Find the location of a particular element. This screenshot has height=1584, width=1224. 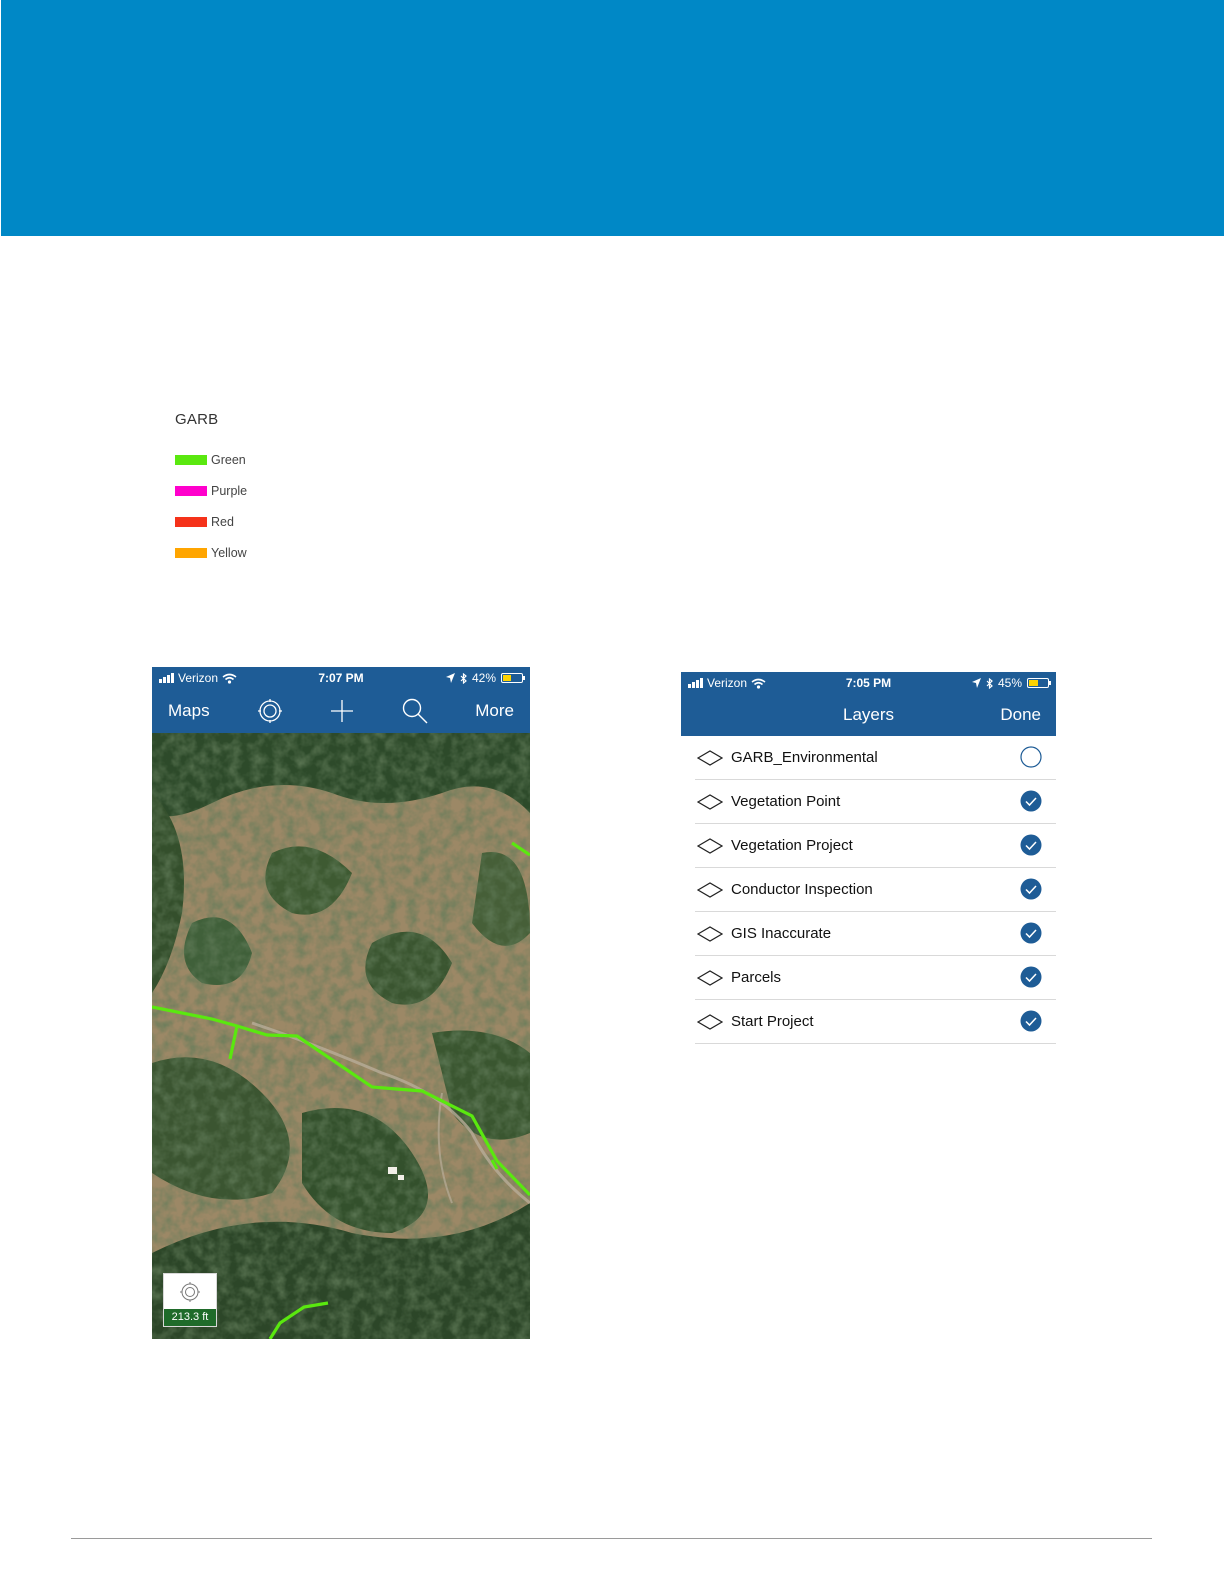

layer-name: Conductor Inspection is located at coordinates (802, 889).